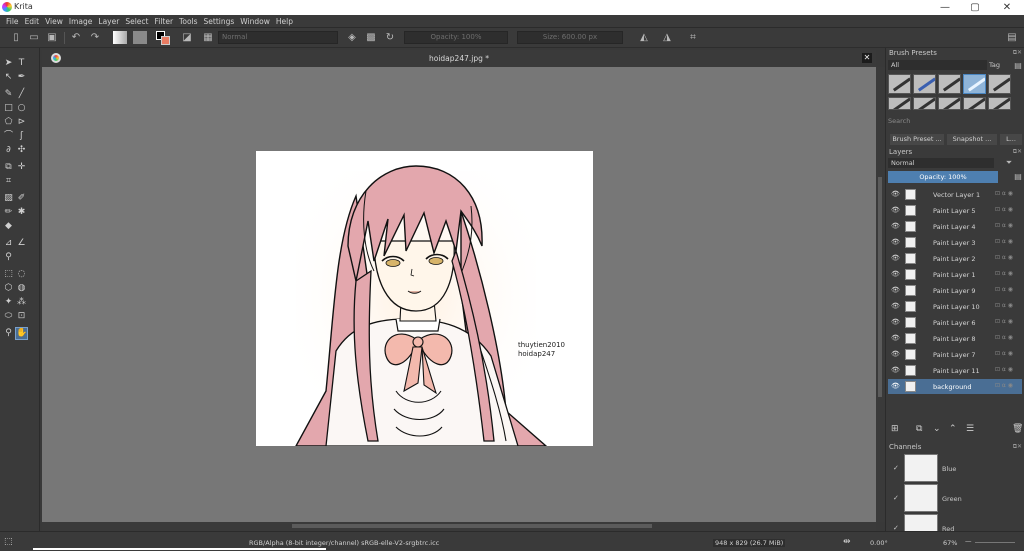  Describe the element at coordinates (955, 210) in the screenshot. I see `layer-row: 👁 Paint Layer 5 ⊡ ⍺ ◉` at that location.